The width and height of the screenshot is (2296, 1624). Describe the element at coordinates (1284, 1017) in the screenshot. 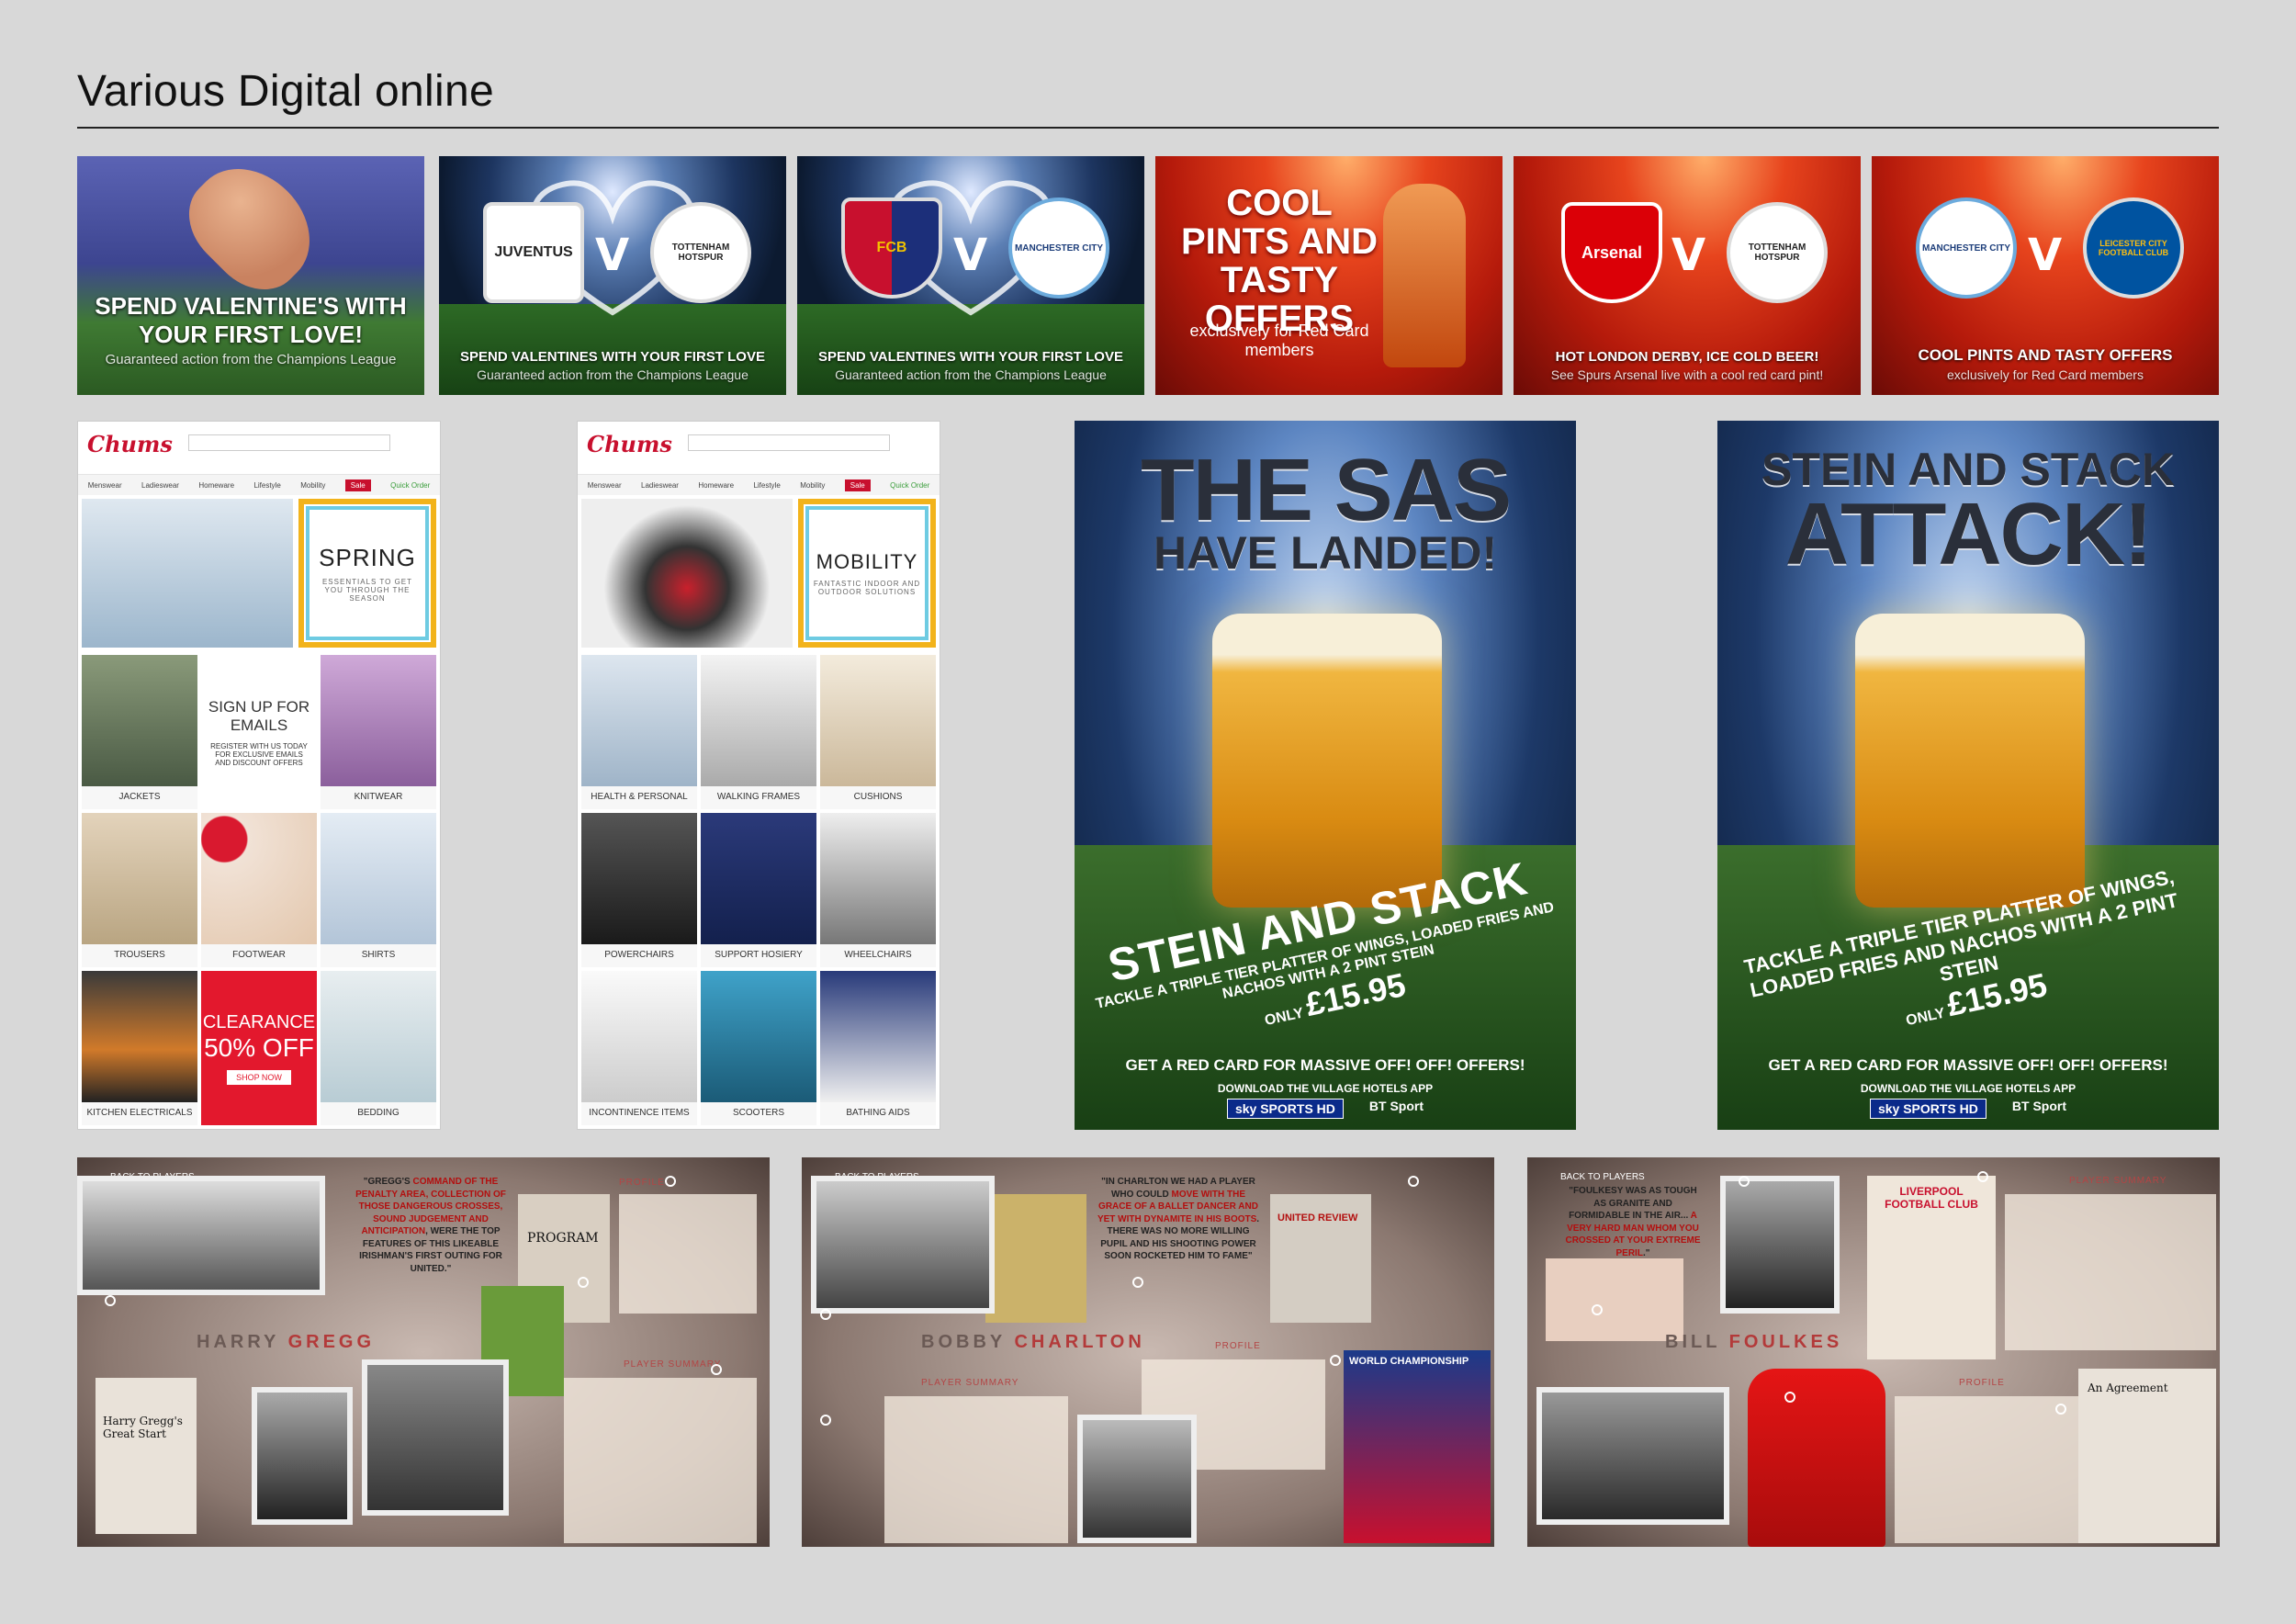

I see `price-prefix: ONLY` at that location.